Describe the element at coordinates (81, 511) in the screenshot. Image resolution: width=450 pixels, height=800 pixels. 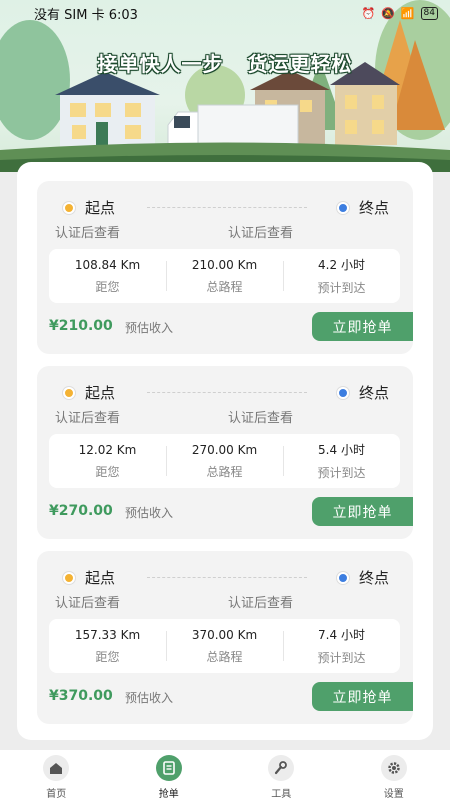
I see `price: ¥270.00` at that location.